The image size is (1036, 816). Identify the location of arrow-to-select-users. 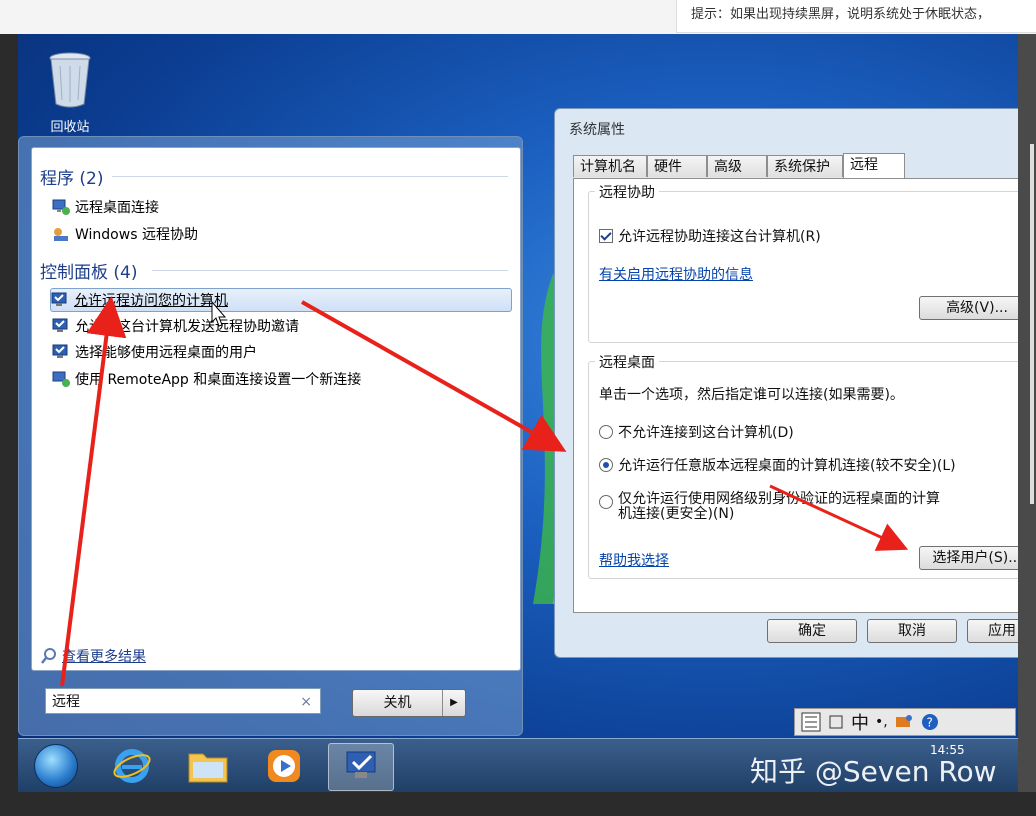
(839, 517).